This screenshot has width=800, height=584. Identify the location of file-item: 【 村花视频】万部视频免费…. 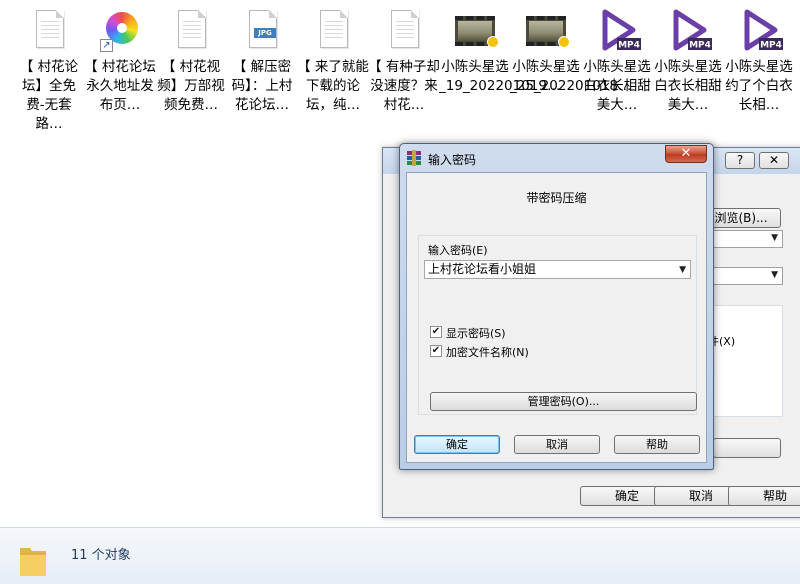
(191, 59).